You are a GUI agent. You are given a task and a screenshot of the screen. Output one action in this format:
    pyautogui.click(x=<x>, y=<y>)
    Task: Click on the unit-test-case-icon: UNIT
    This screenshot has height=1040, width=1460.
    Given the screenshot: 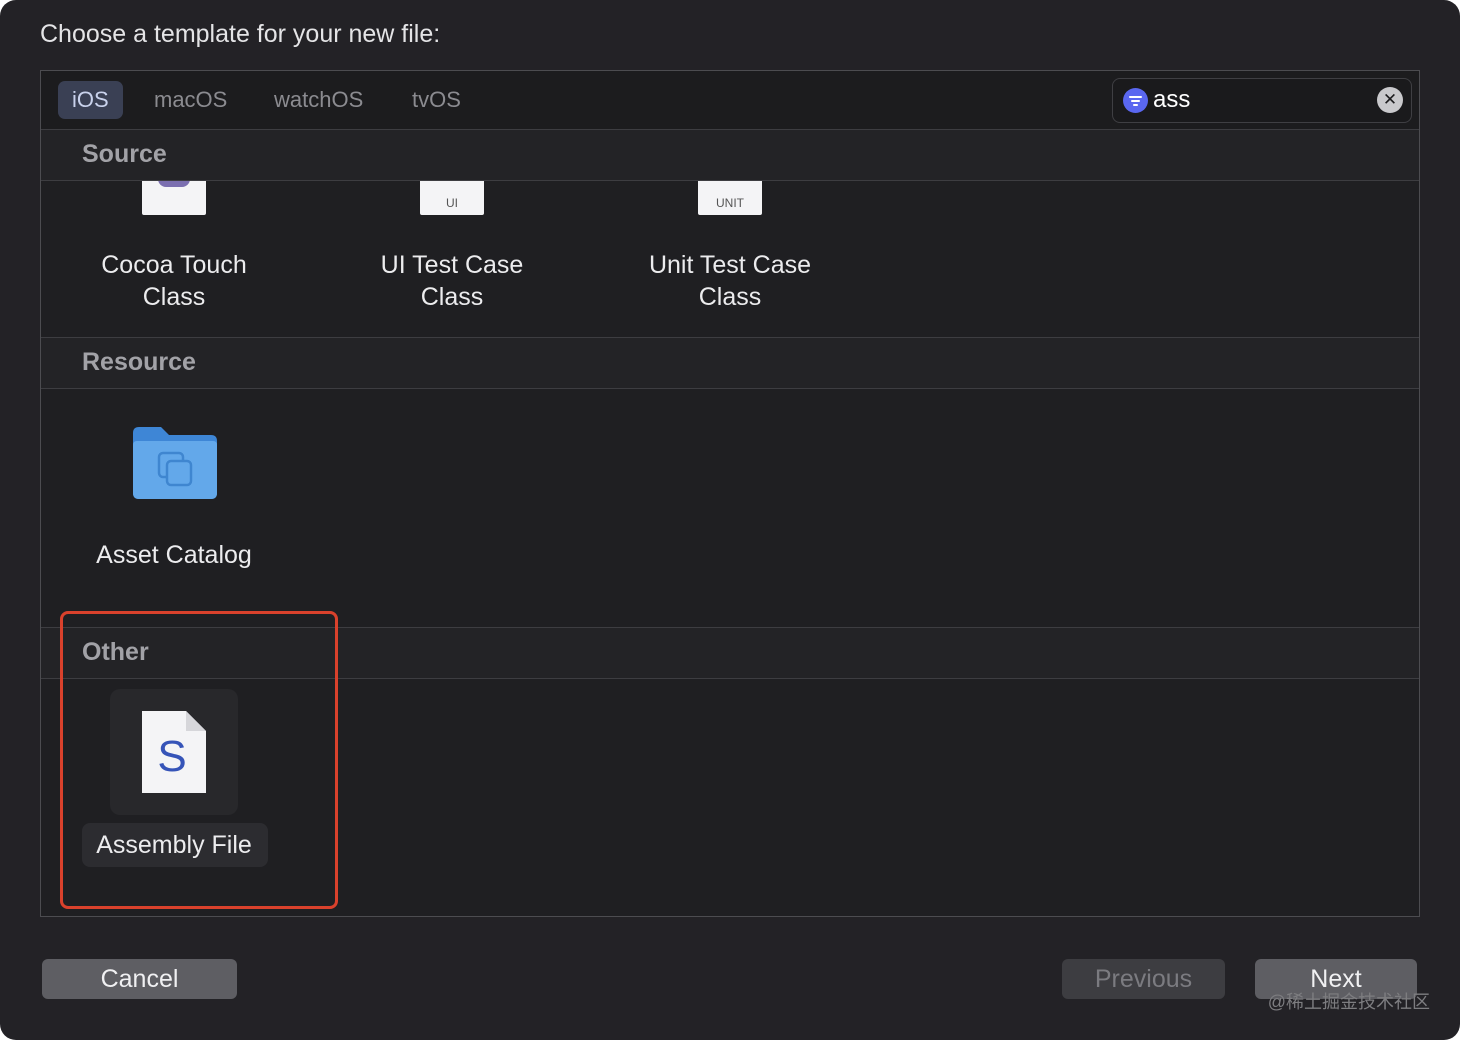 What is the action you would take?
    pyautogui.click(x=730, y=198)
    